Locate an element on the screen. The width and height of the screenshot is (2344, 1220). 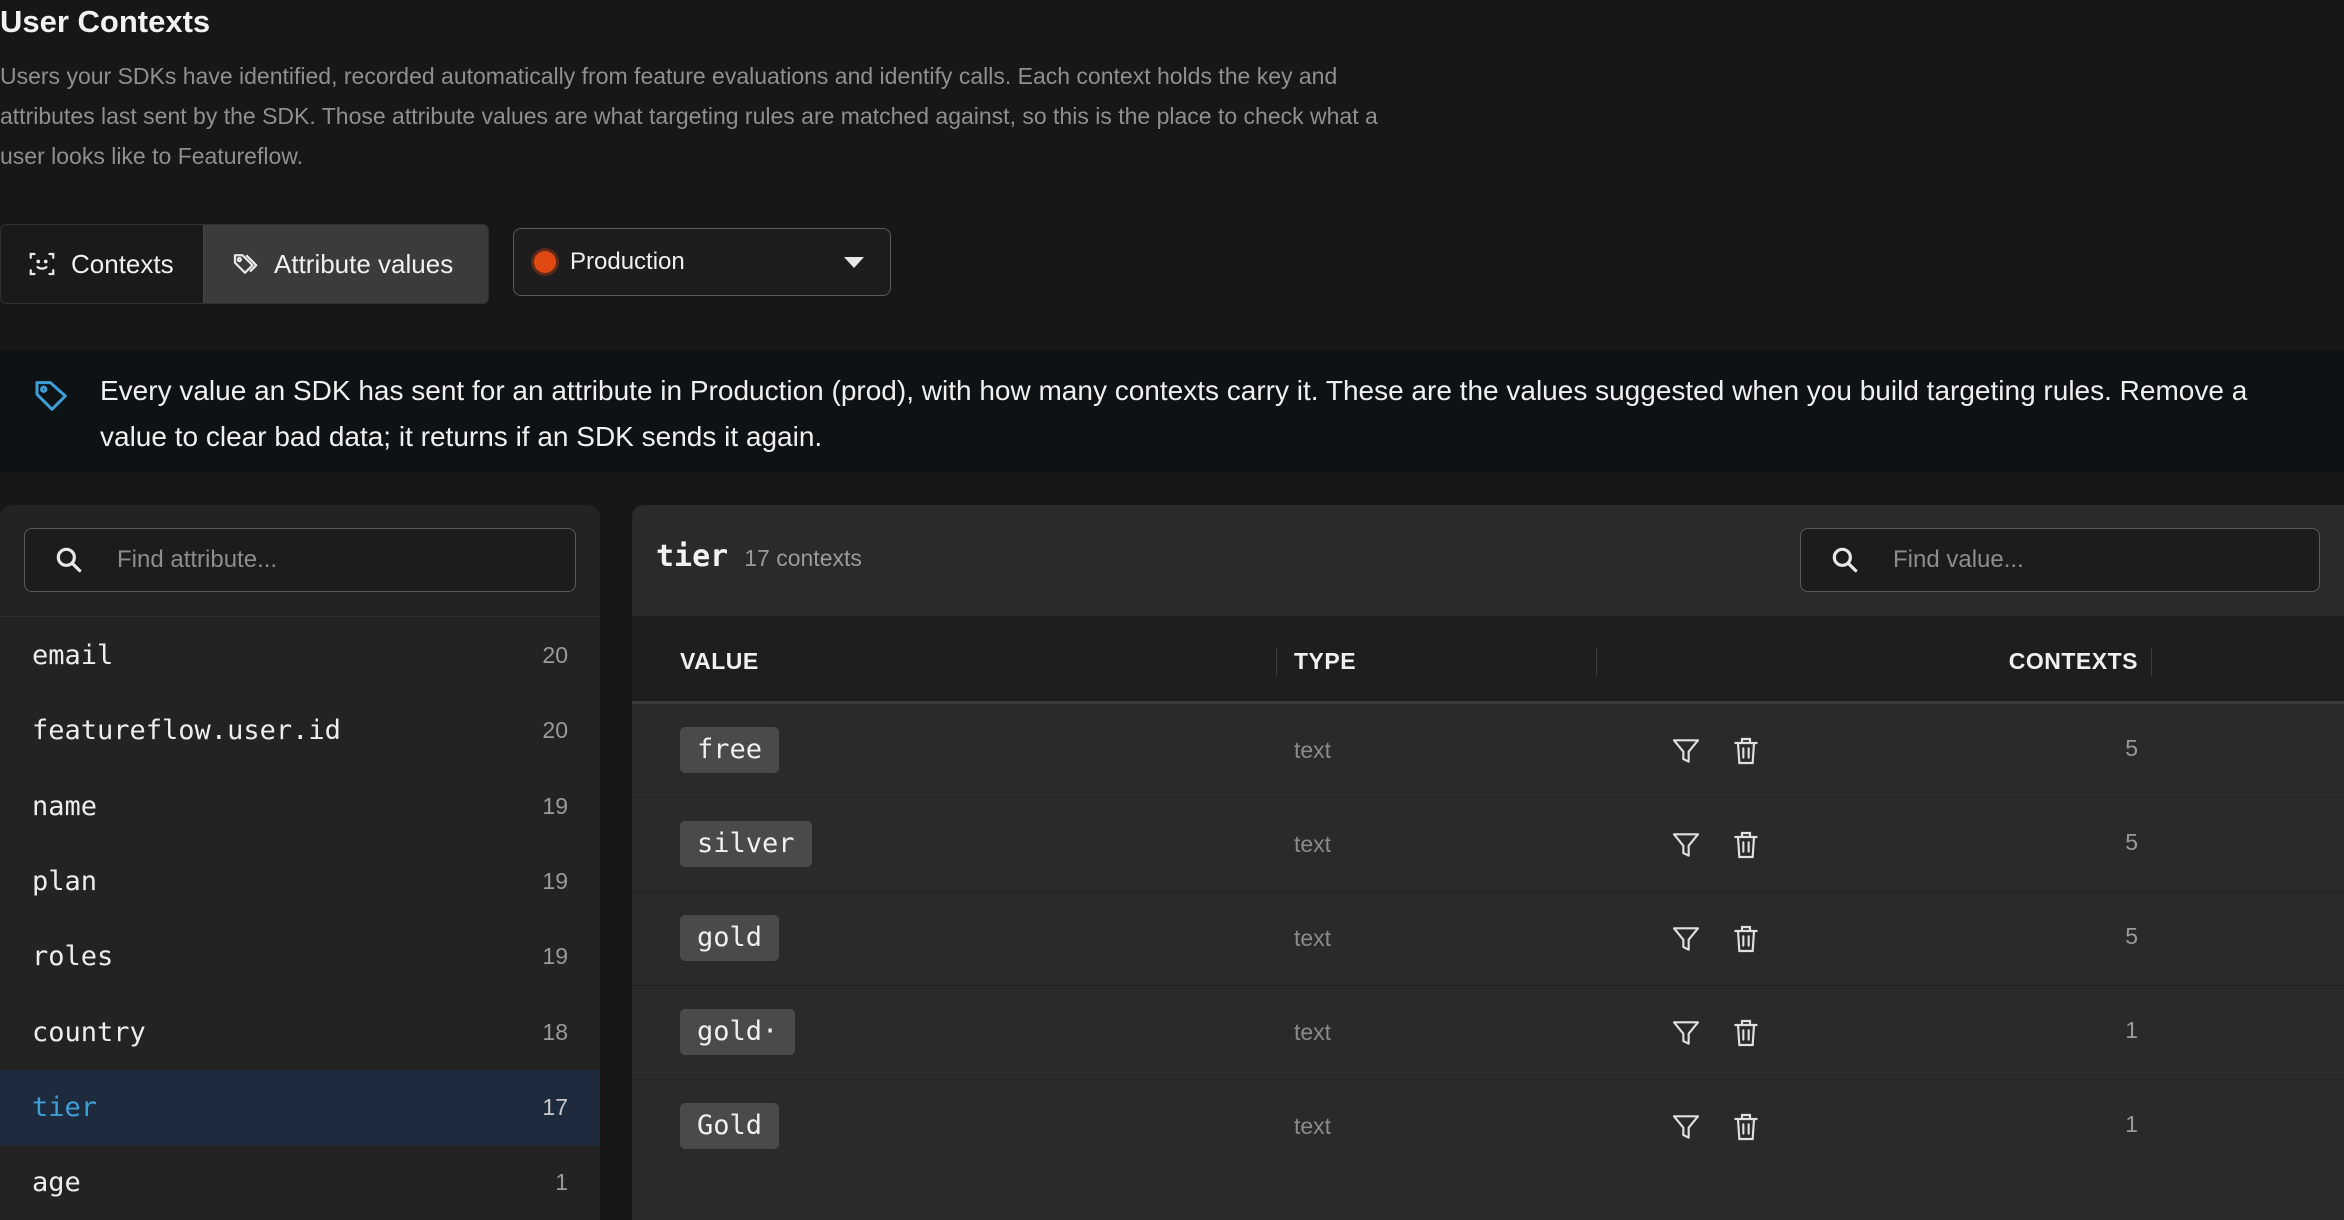
selected-attribute-name: tier is located at coordinates (692, 556).